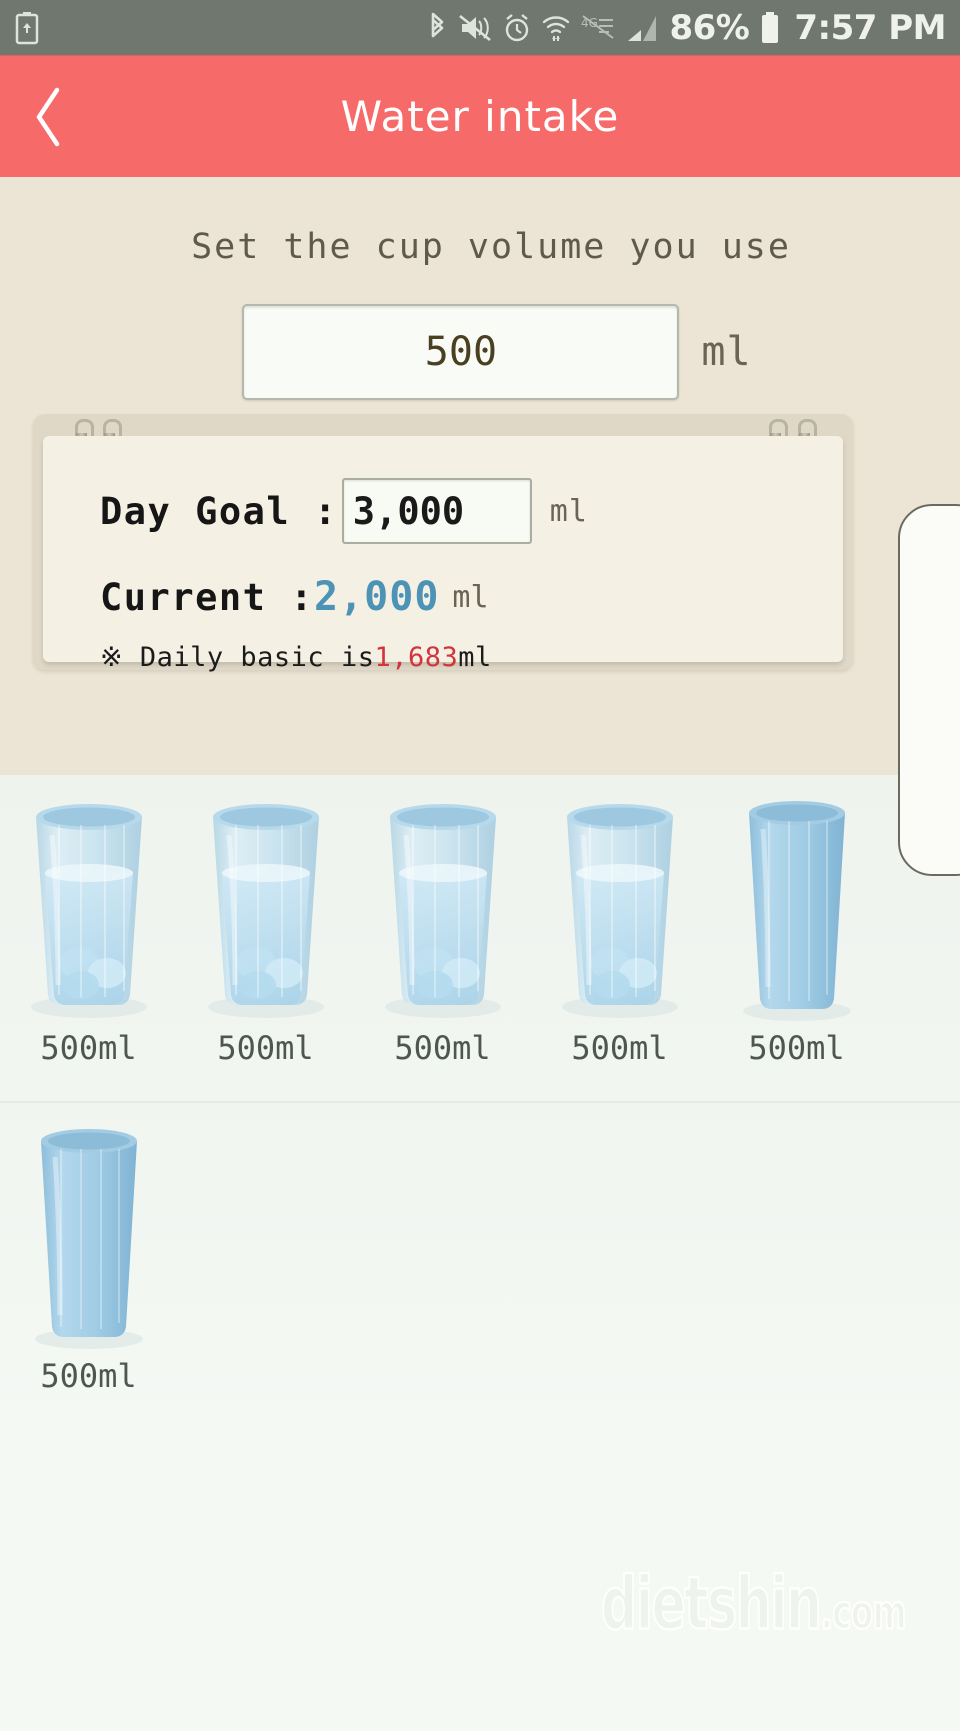 This screenshot has width=960, height=1731. Describe the element at coordinates (711, 1603) in the screenshot. I see `watermark-name: dietshin` at that location.